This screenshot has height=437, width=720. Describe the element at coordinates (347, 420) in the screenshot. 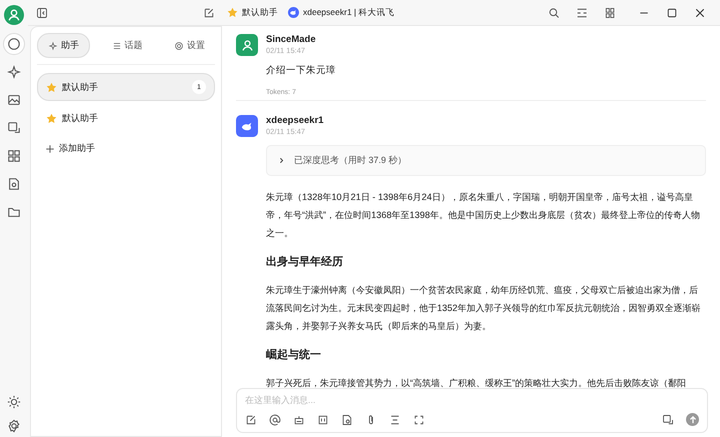

I see `file-icon` at that location.